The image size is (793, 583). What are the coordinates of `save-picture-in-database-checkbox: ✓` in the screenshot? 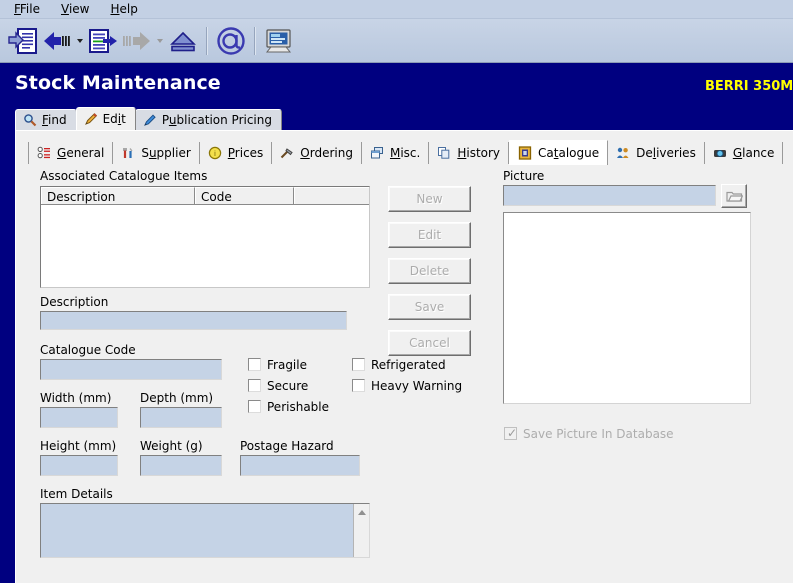 It's located at (510, 433).